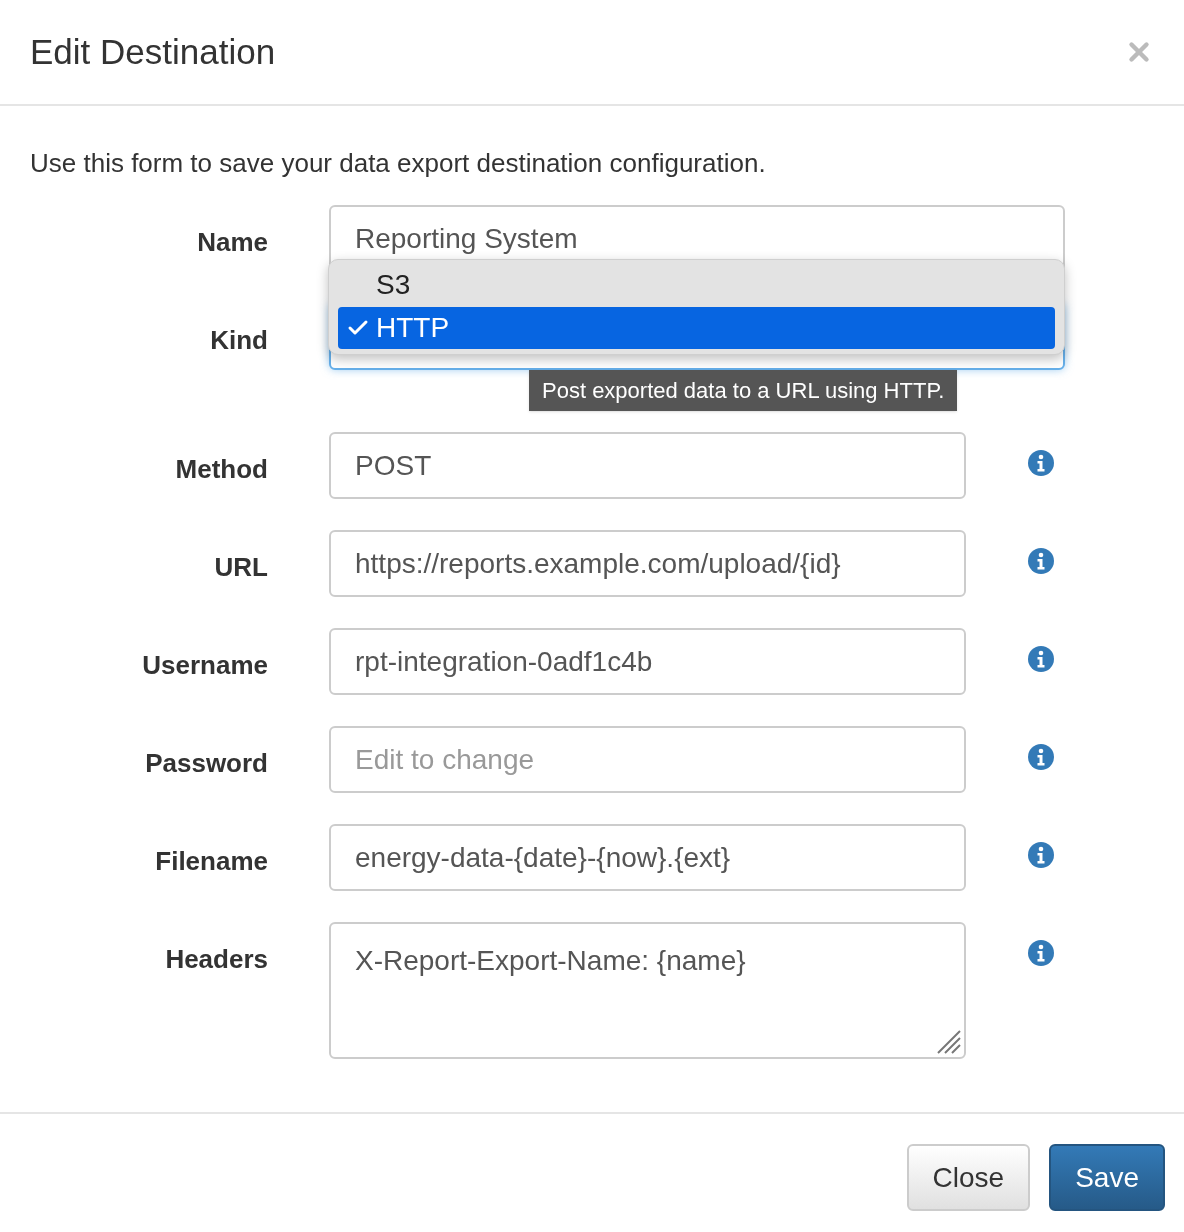 The image size is (1184, 1232). I want to click on text-field: energy-data-{date}-{now}.{ext}, so click(647, 857).